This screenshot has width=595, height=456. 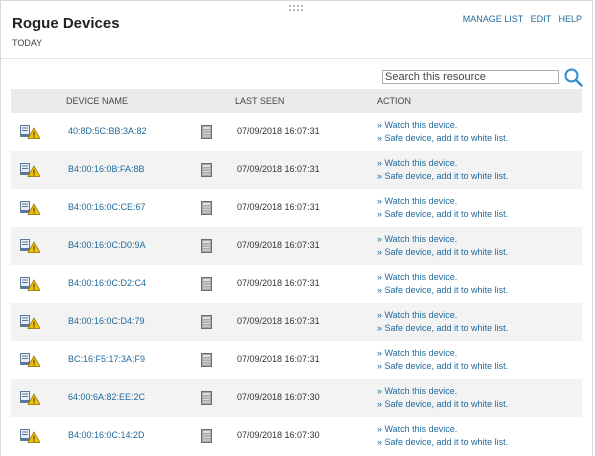 What do you see at coordinates (106, 435) in the screenshot?
I see `device-name-link: B4:00:16:0C:14:2D` at bounding box center [106, 435].